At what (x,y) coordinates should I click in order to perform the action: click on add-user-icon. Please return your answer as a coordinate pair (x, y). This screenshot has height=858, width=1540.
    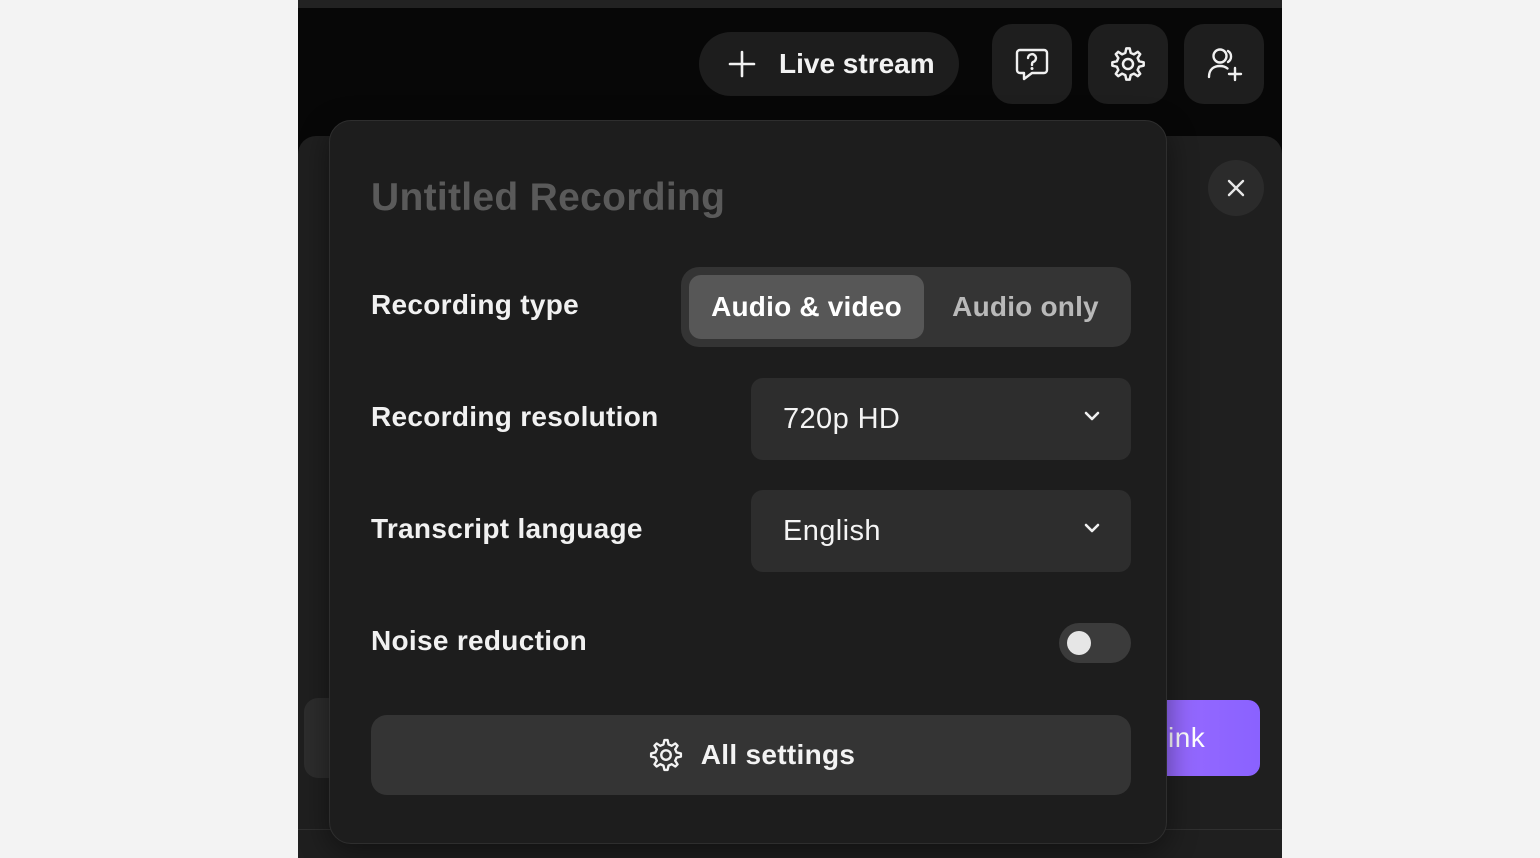
    Looking at the image, I should click on (1224, 64).